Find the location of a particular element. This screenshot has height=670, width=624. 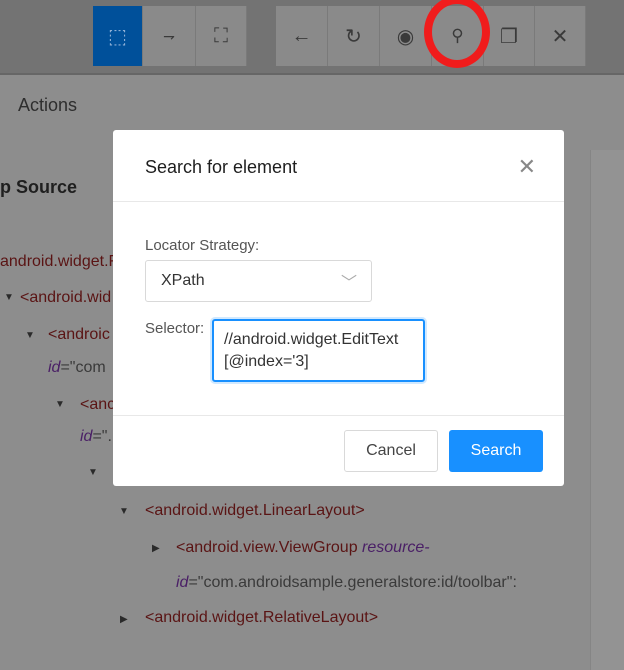

footer-divider is located at coordinates (338, 415).